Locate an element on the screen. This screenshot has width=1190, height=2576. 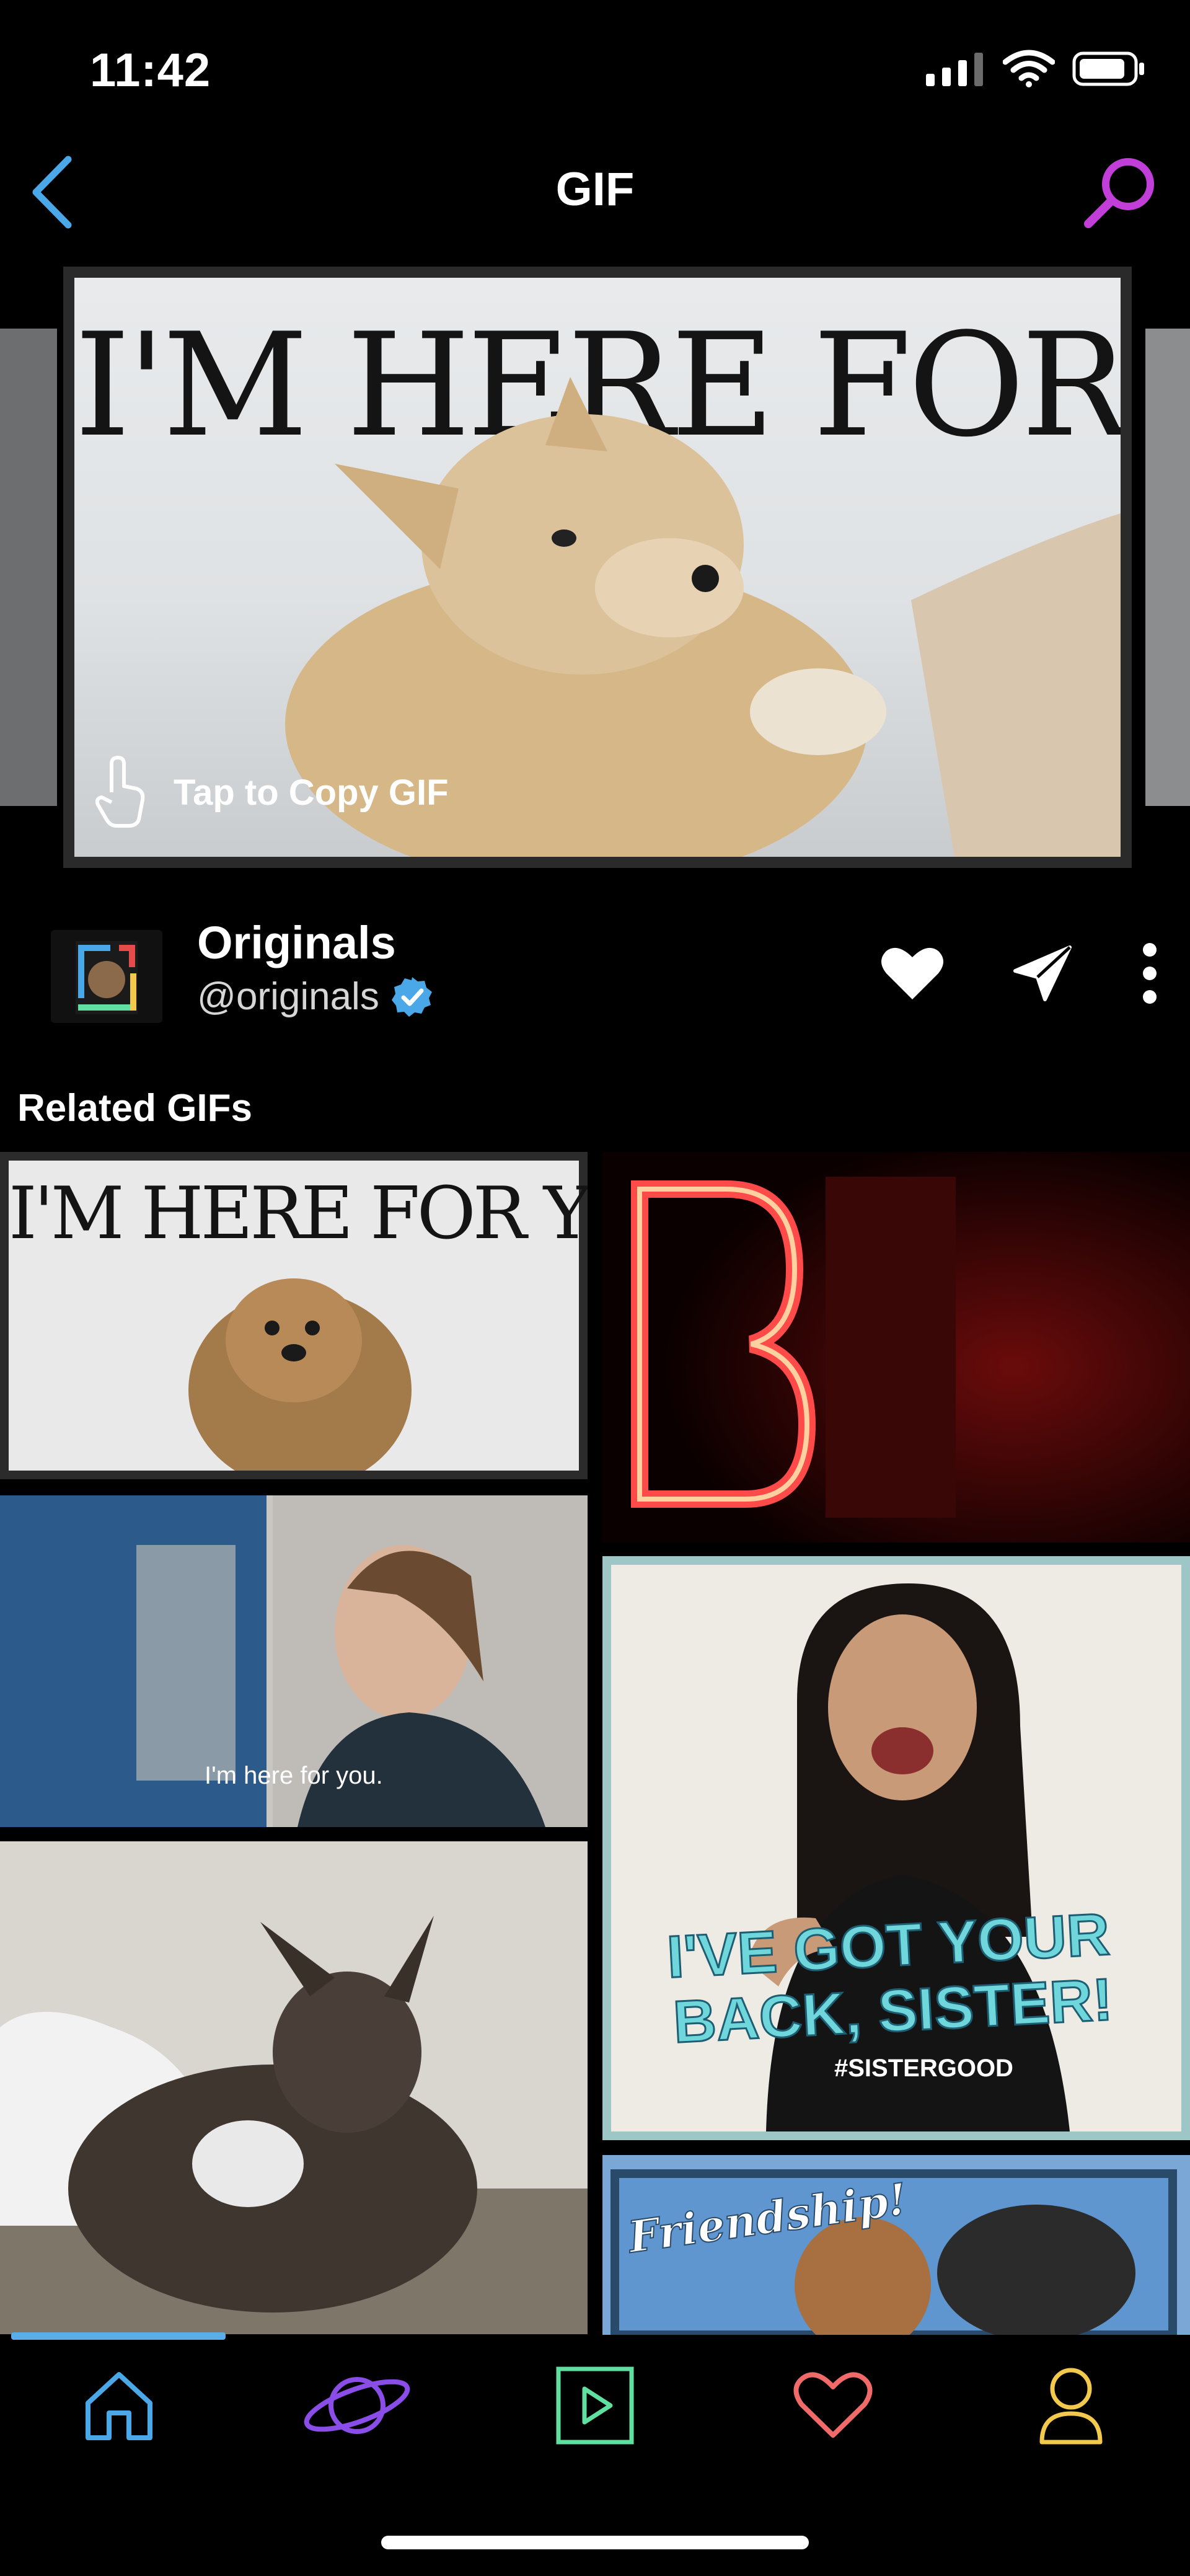
more-options-icon is located at coordinates (1149, 973).